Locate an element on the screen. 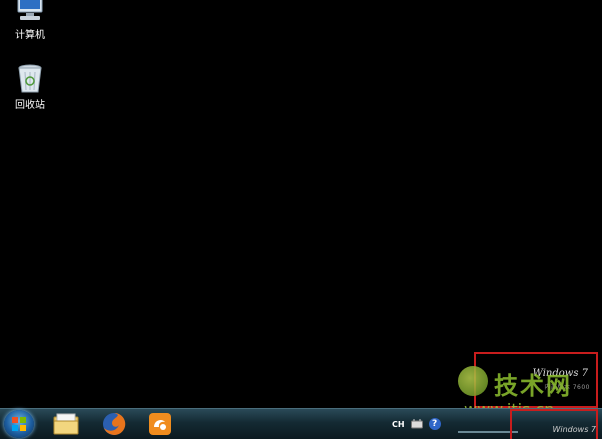 This screenshot has height=439, width=602. tray-os-text: Windows 7 is located at coordinates (574, 429).